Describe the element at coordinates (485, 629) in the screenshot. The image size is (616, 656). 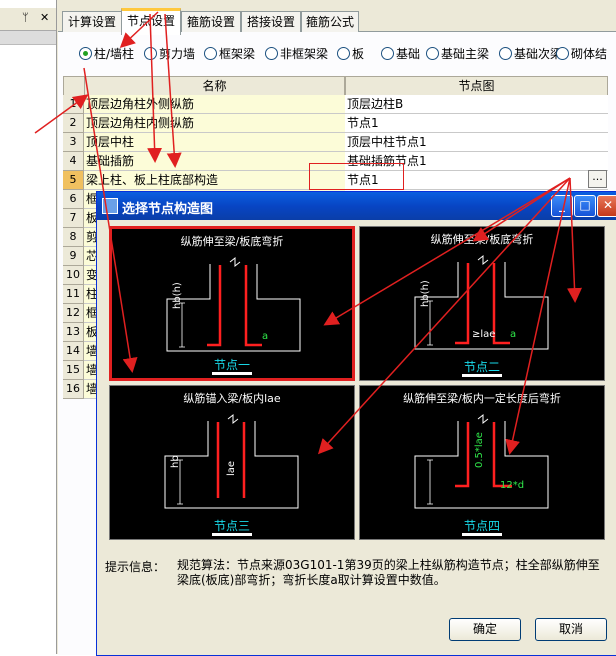
I see `ok-button: 确定` at that location.